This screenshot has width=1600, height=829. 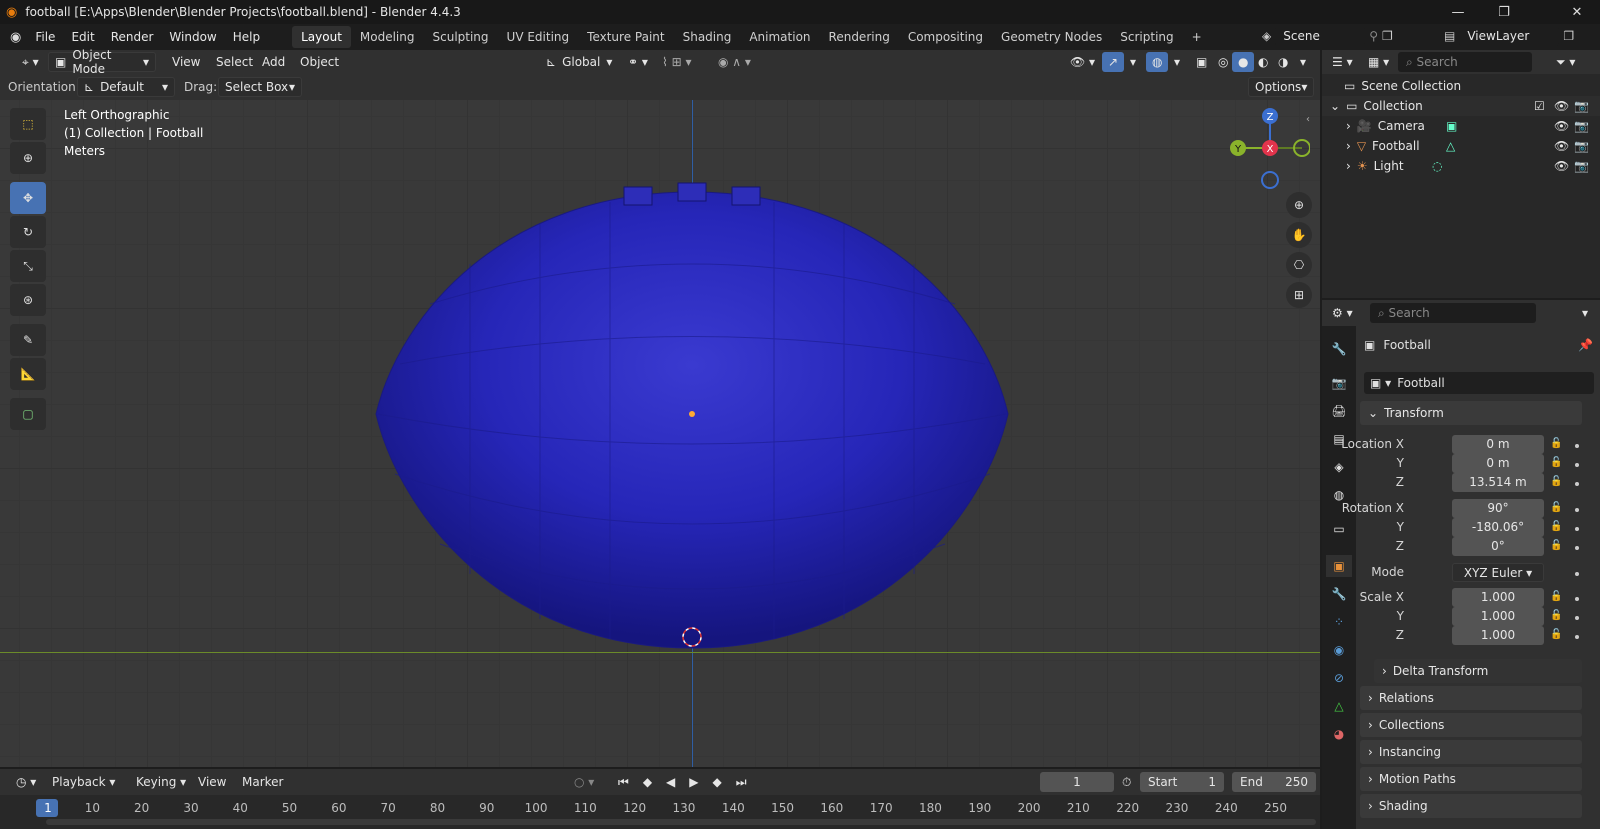 I want to click on tab-scripting: Scripting, so click(x=1146, y=37).